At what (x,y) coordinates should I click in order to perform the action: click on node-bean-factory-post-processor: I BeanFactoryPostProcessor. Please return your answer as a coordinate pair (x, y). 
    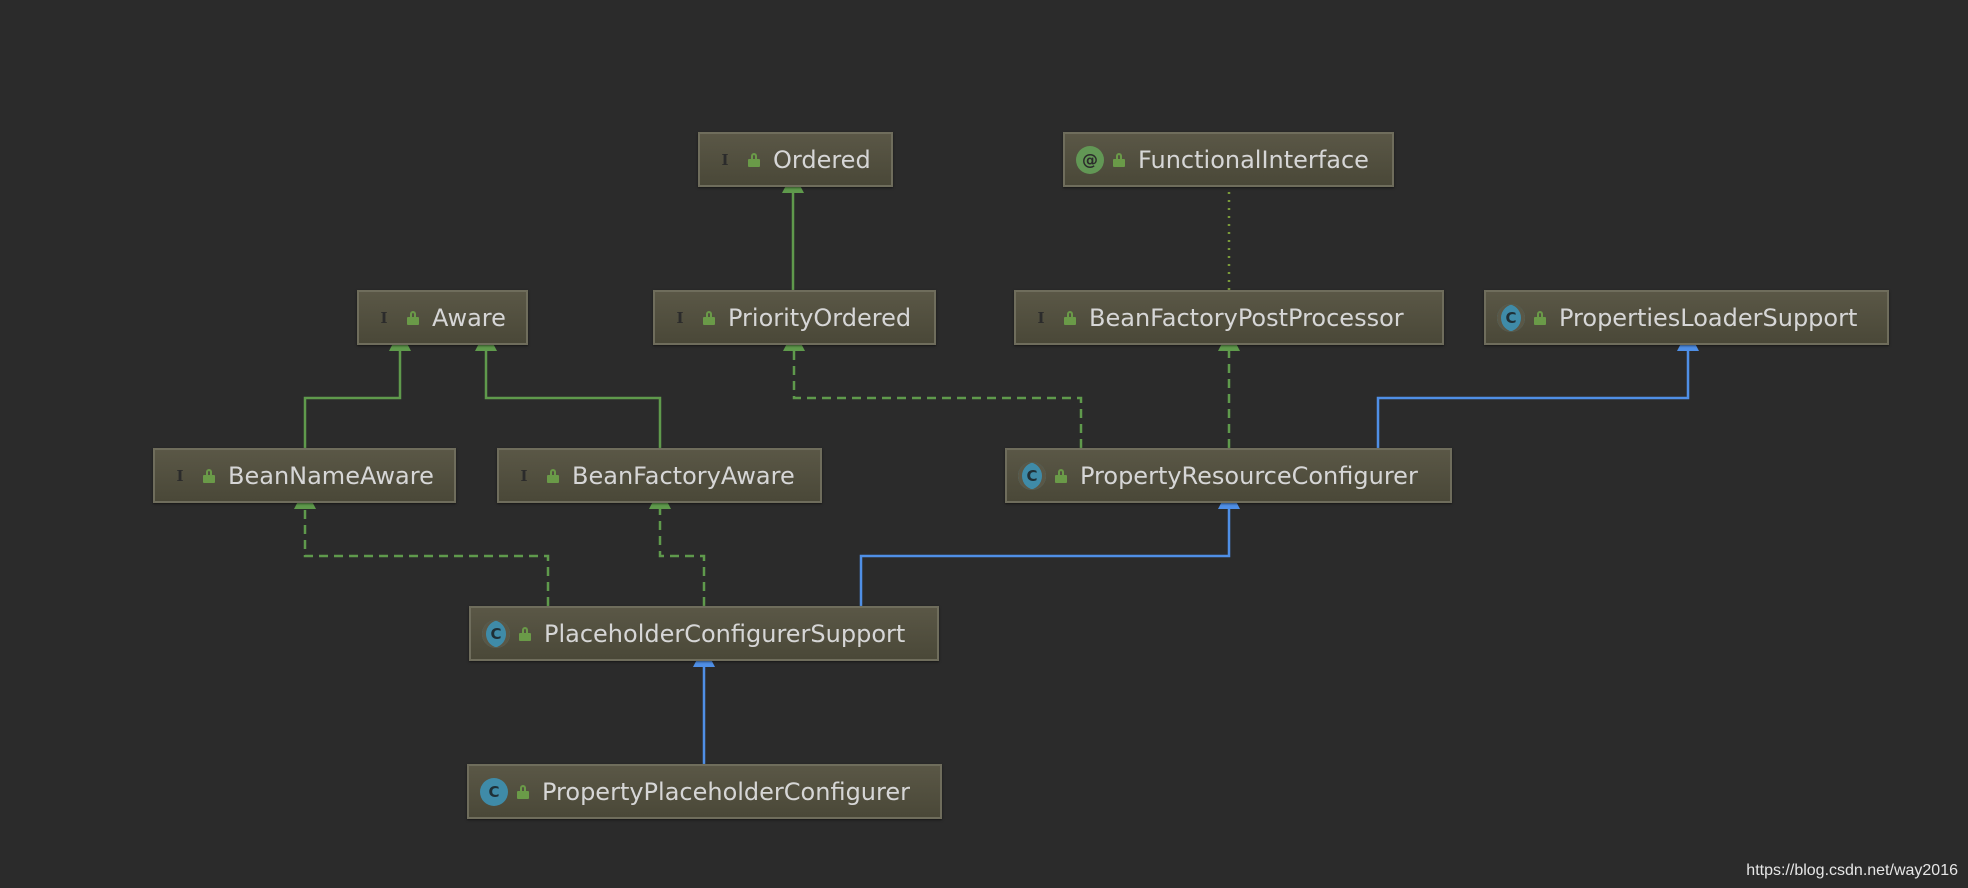
    Looking at the image, I should click on (1229, 317).